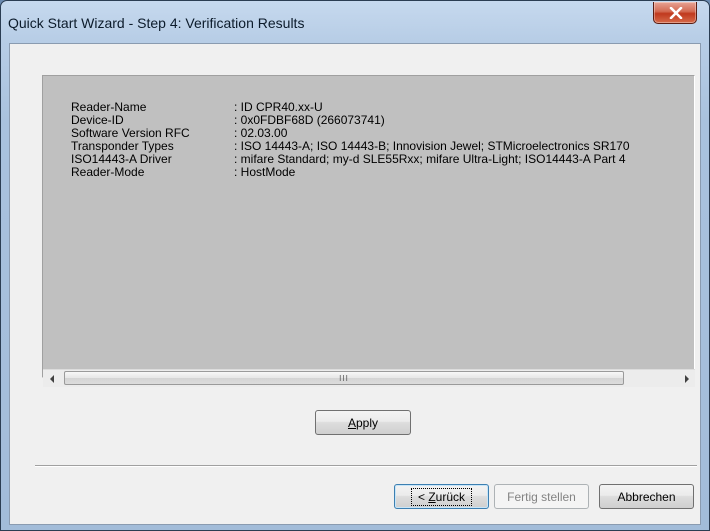 The image size is (710, 531). I want to click on result-label: Device-ID, so click(97, 120).